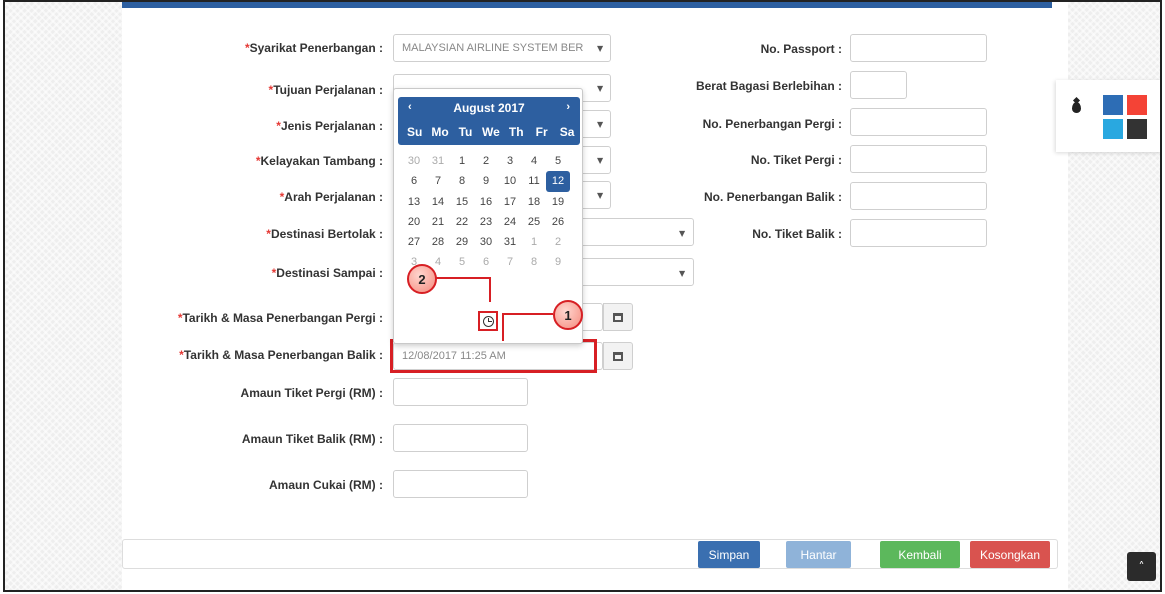 The width and height of the screenshot is (1165, 594). I want to click on no-penerbangan-balik-input, so click(918, 196).